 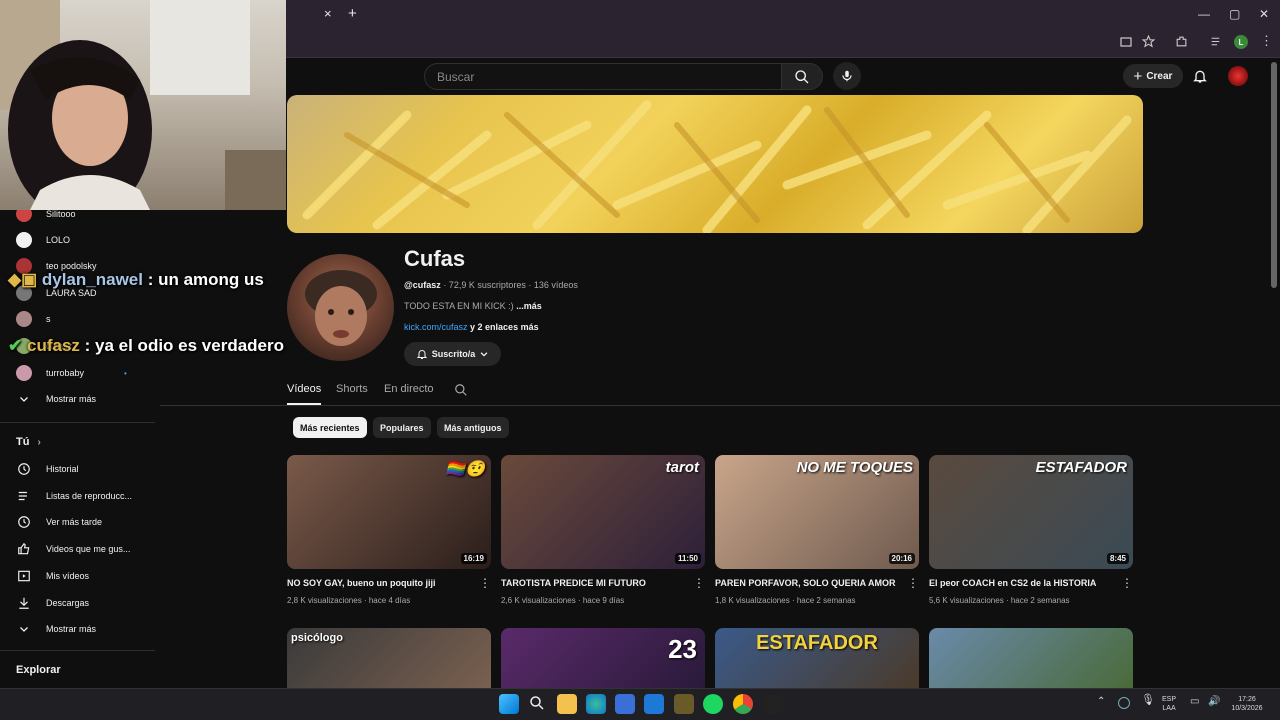 I want to click on search-icon, so click(x=802, y=76).